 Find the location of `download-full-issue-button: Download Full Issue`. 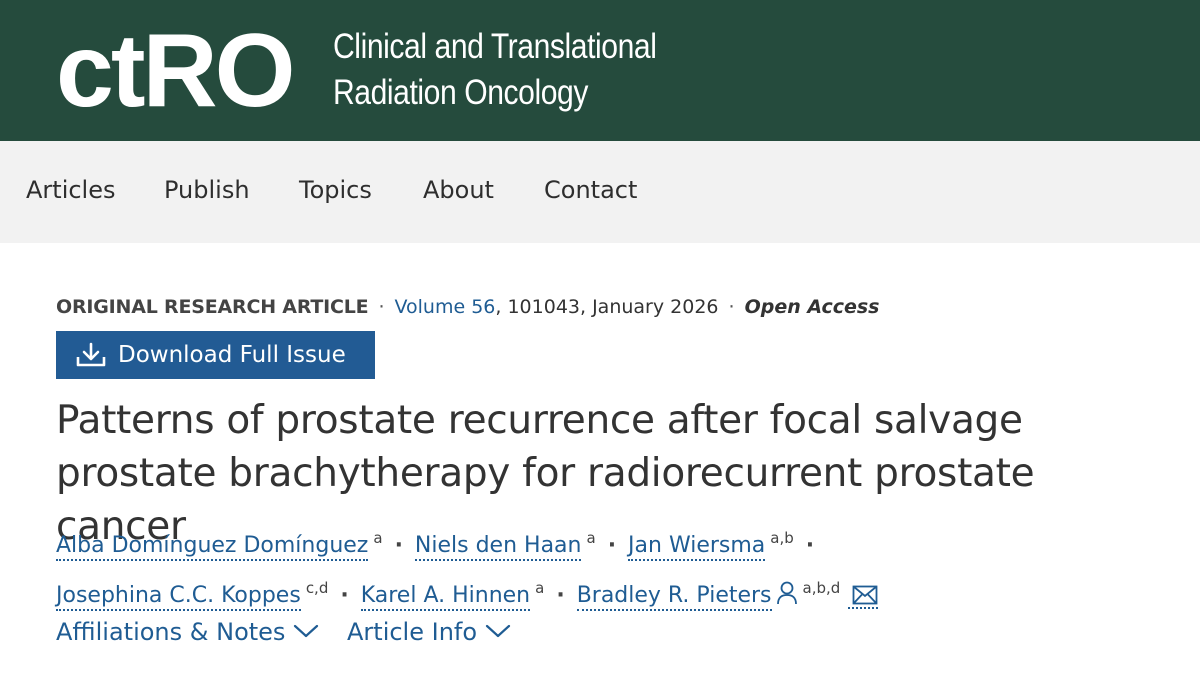

download-full-issue-button: Download Full Issue is located at coordinates (215, 355).